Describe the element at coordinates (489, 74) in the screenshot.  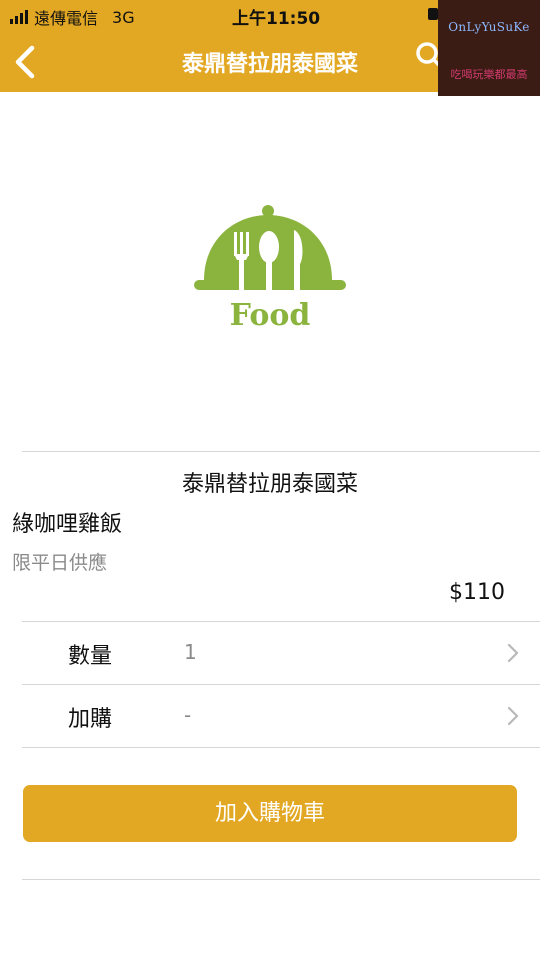
I see `watermark-line2: 吃喝玩樂都最高` at that location.